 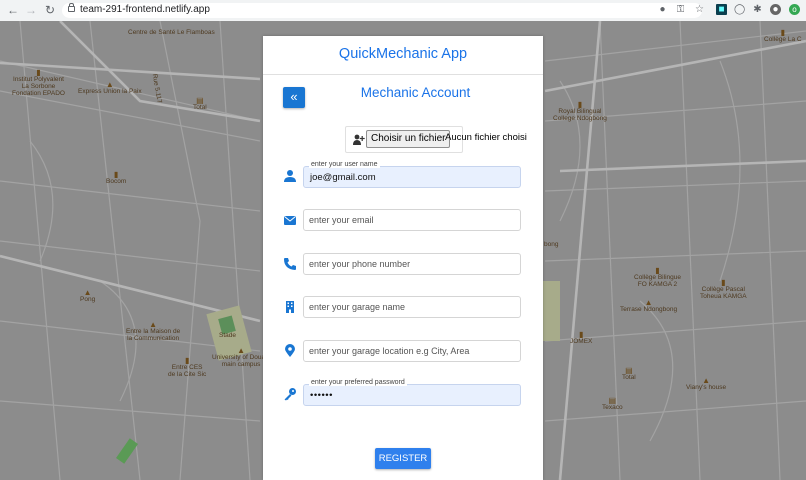 What do you see at coordinates (412, 307) in the screenshot?
I see `garage-name-field: enter your garage name` at bounding box center [412, 307].